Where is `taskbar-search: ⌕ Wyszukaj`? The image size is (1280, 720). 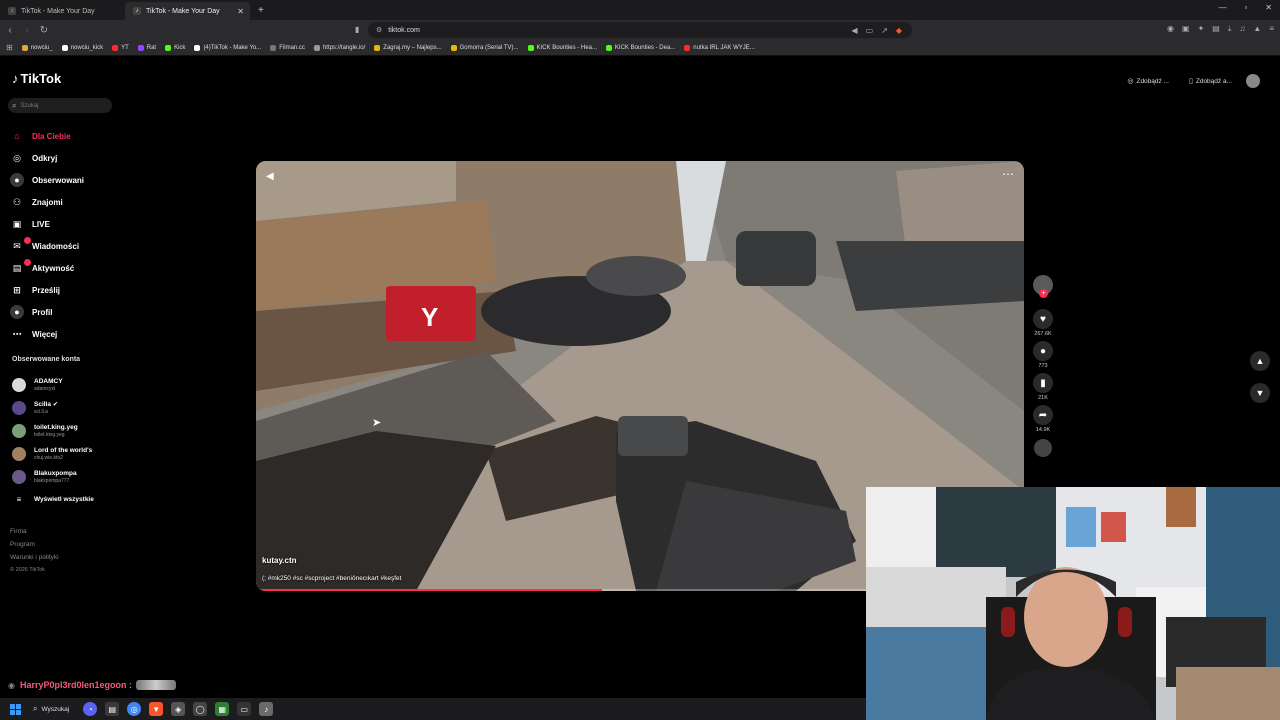
taskbar-search: ⌕ Wyszukaj is located at coordinates (51, 709).